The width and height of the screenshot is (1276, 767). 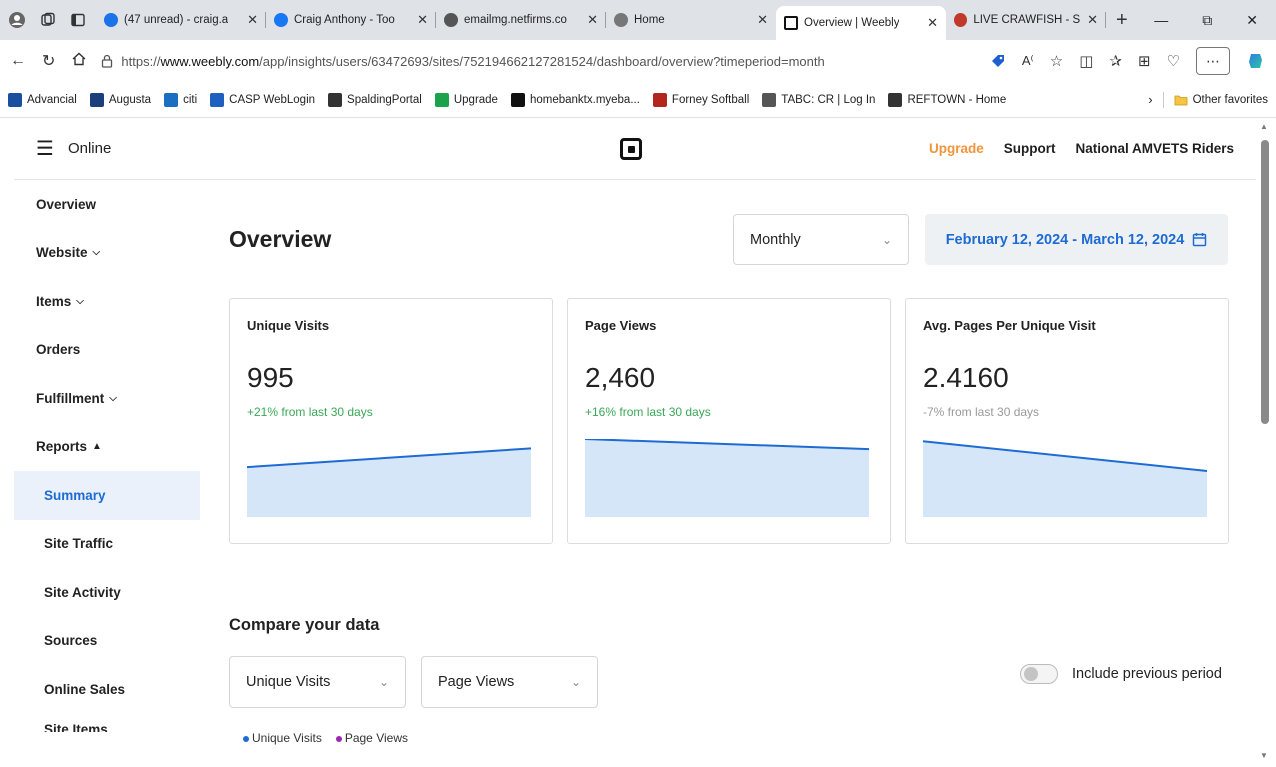 I want to click on toggle-switch, so click(x=1039, y=674).